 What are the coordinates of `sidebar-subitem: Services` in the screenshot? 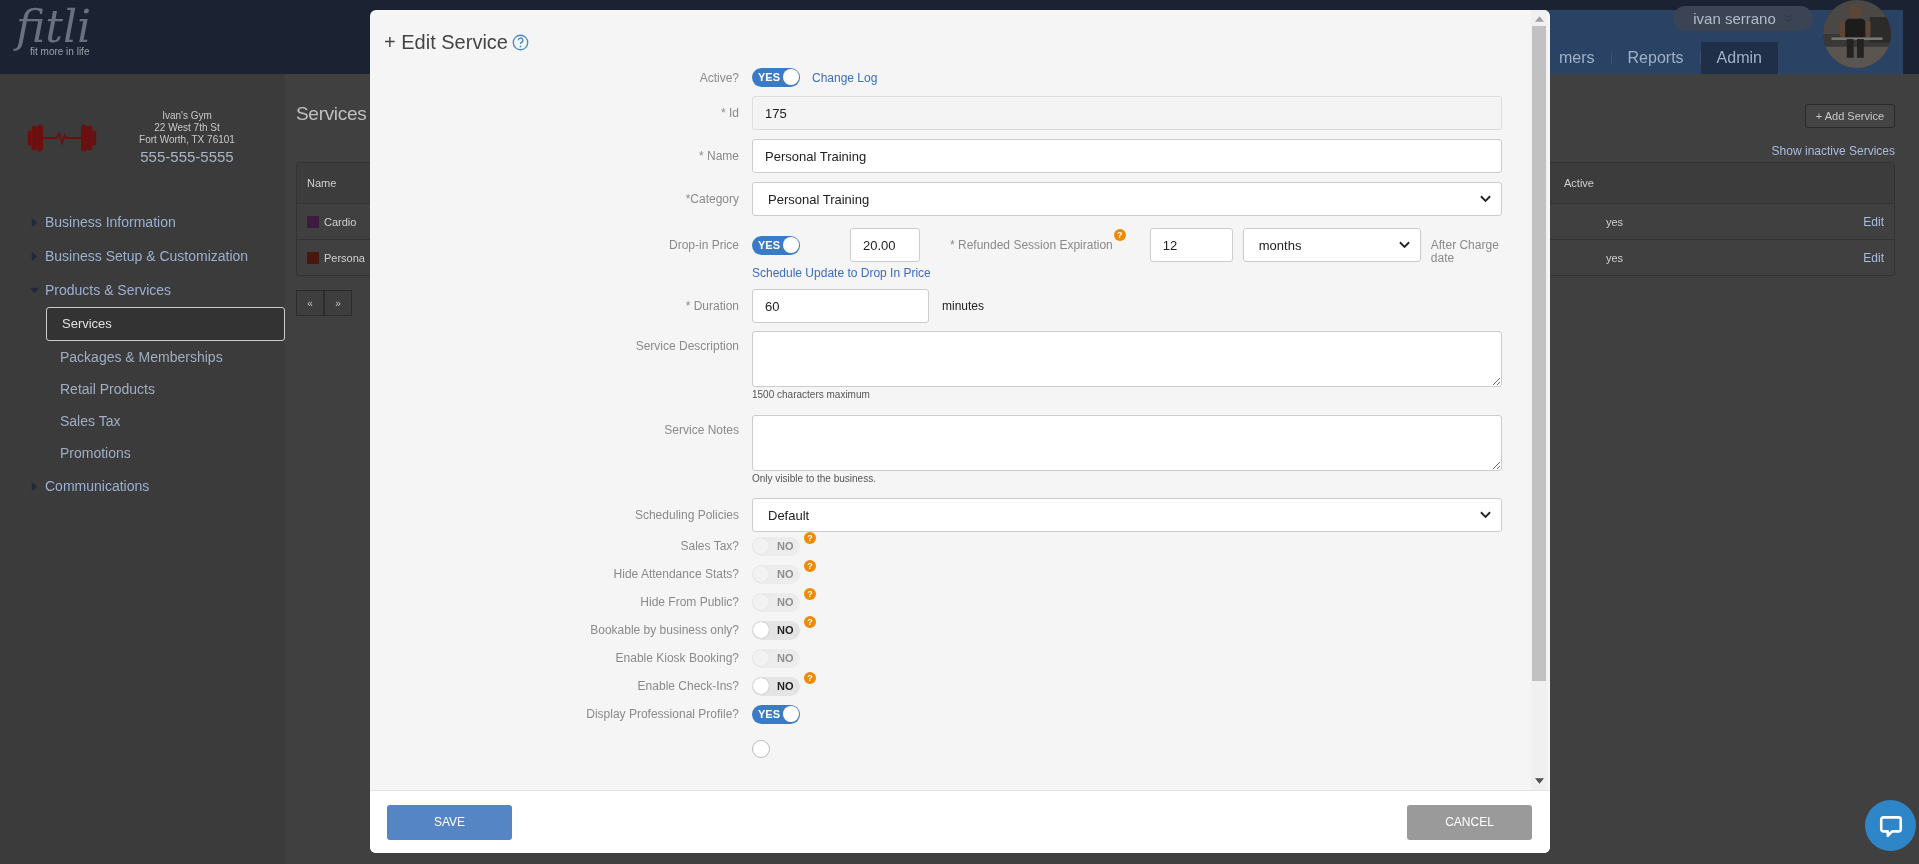 It's located at (165, 324).